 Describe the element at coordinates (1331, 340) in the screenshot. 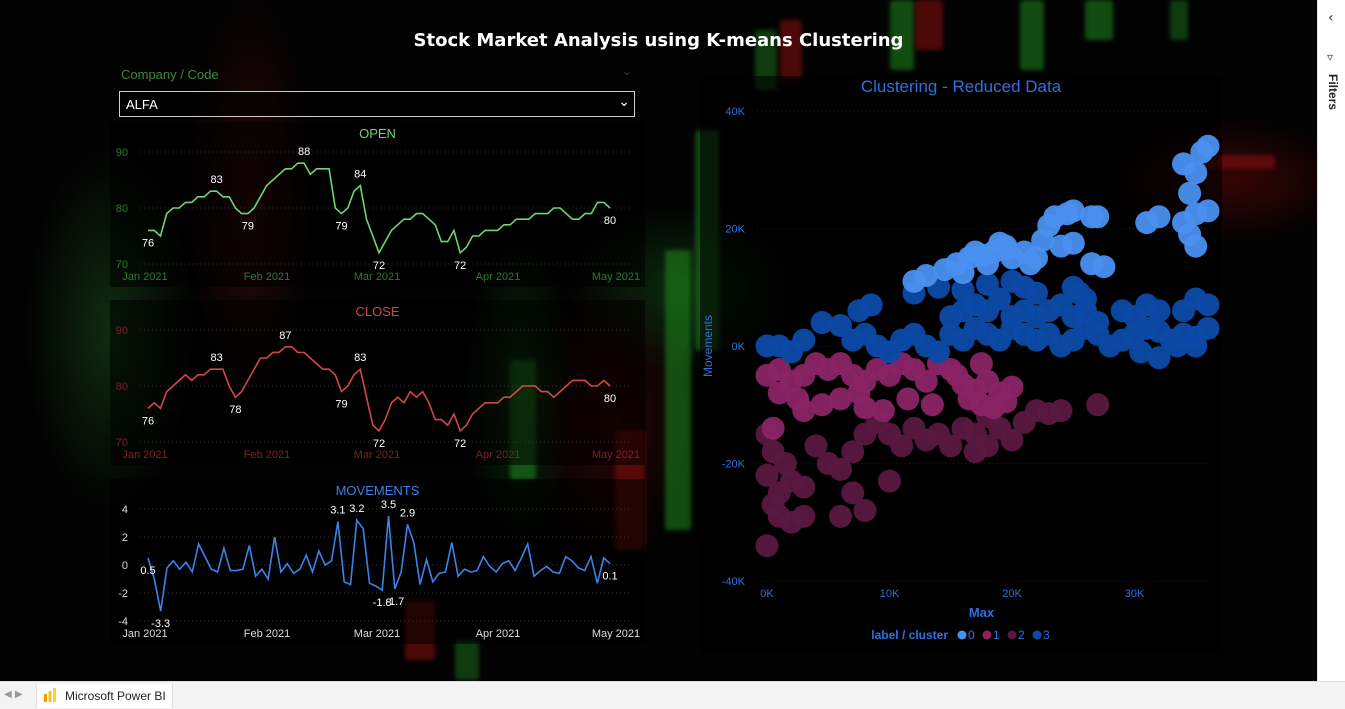

I see `filters-pane-rail: ‹ ▿ Filters` at that location.